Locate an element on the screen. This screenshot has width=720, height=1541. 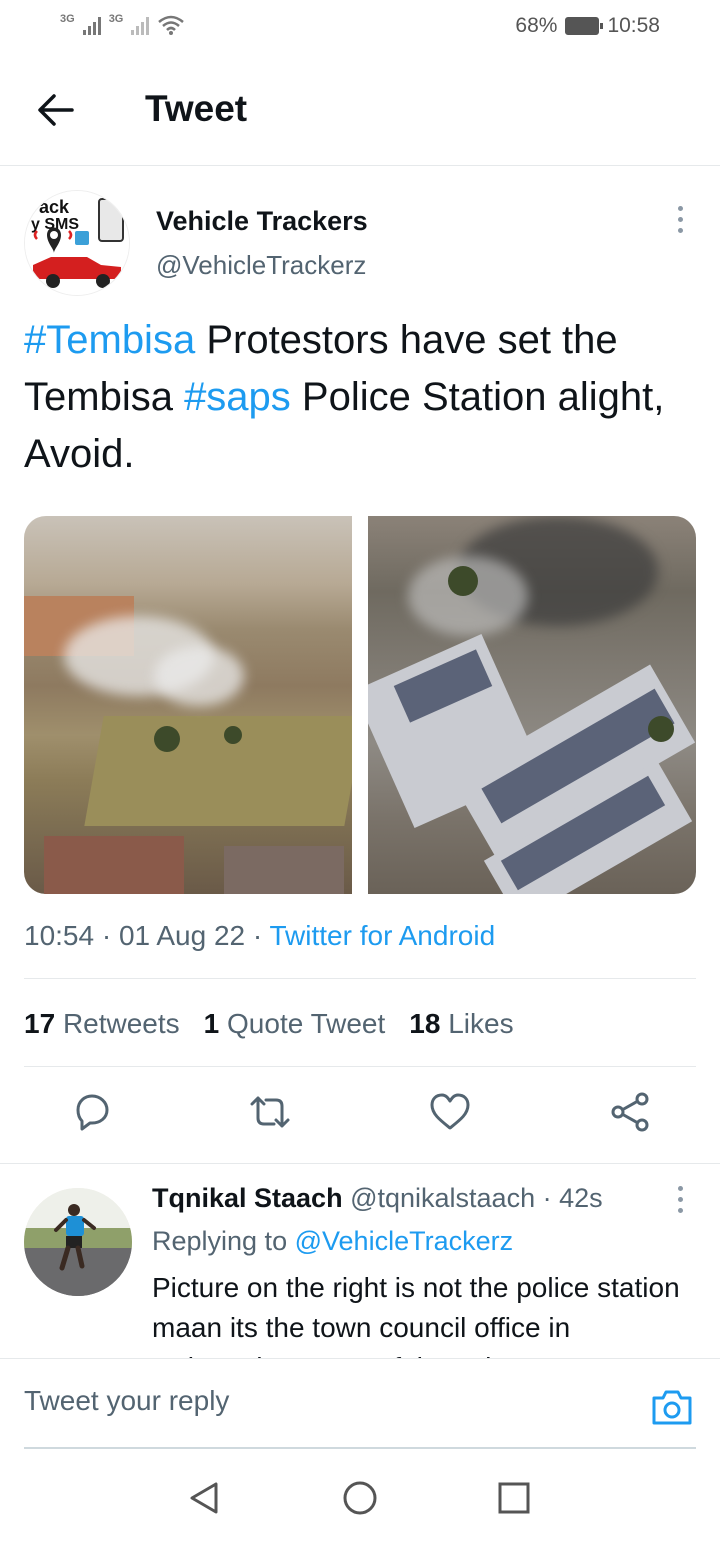
tweet-time: 10:54 is located at coordinates (59, 935).